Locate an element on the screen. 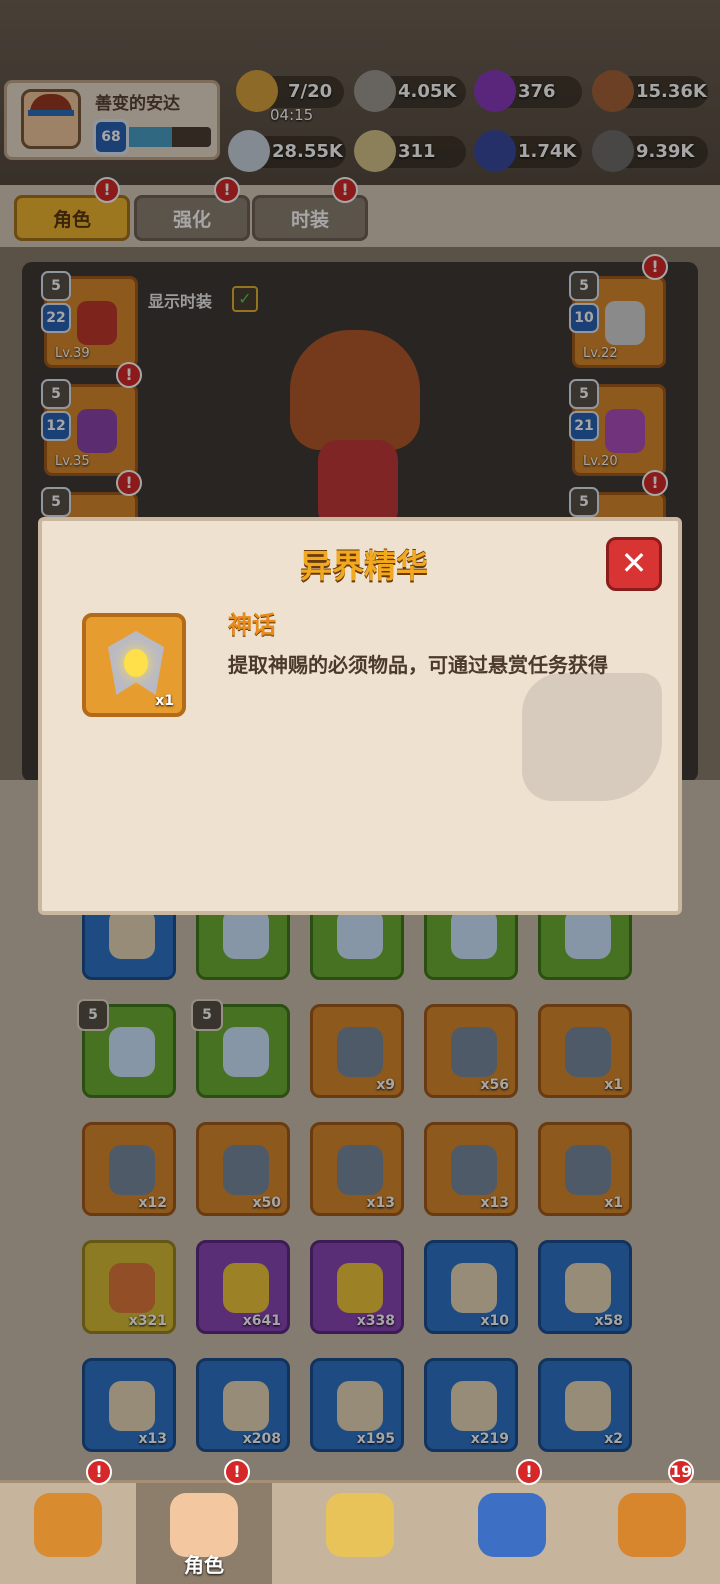 Image resolution: width=720 pixels, height=1584 pixels. close-button: ✕ is located at coordinates (634, 564).